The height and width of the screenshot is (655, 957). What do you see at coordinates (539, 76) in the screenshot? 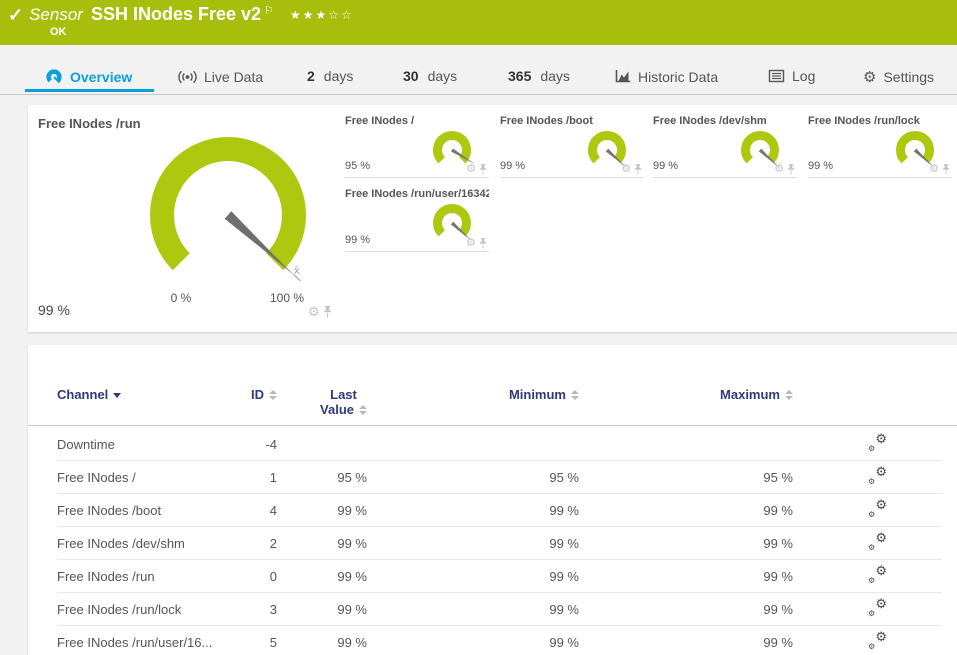
I see `tab-365-days: 365 days` at bounding box center [539, 76].